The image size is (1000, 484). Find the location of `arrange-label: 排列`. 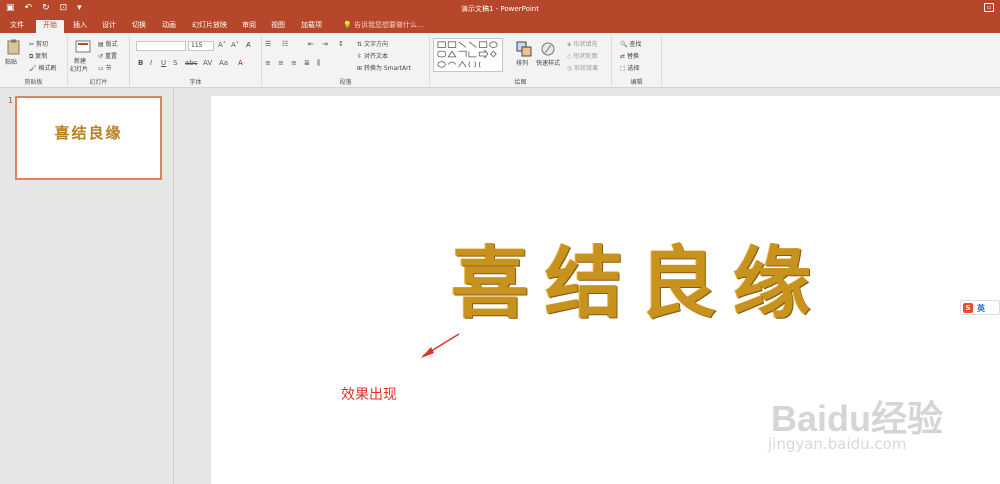

arrange-label: 排列 is located at coordinates (522, 62).